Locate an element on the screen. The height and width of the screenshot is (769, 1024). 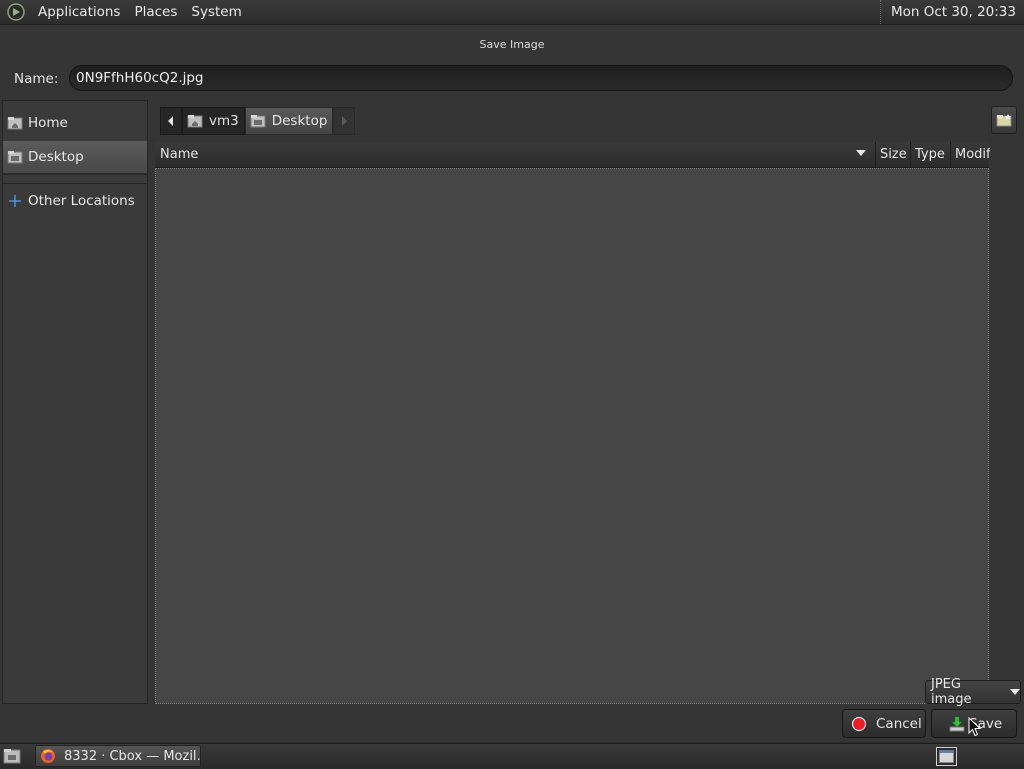
applications-menu: Applications is located at coordinates (79, 12).